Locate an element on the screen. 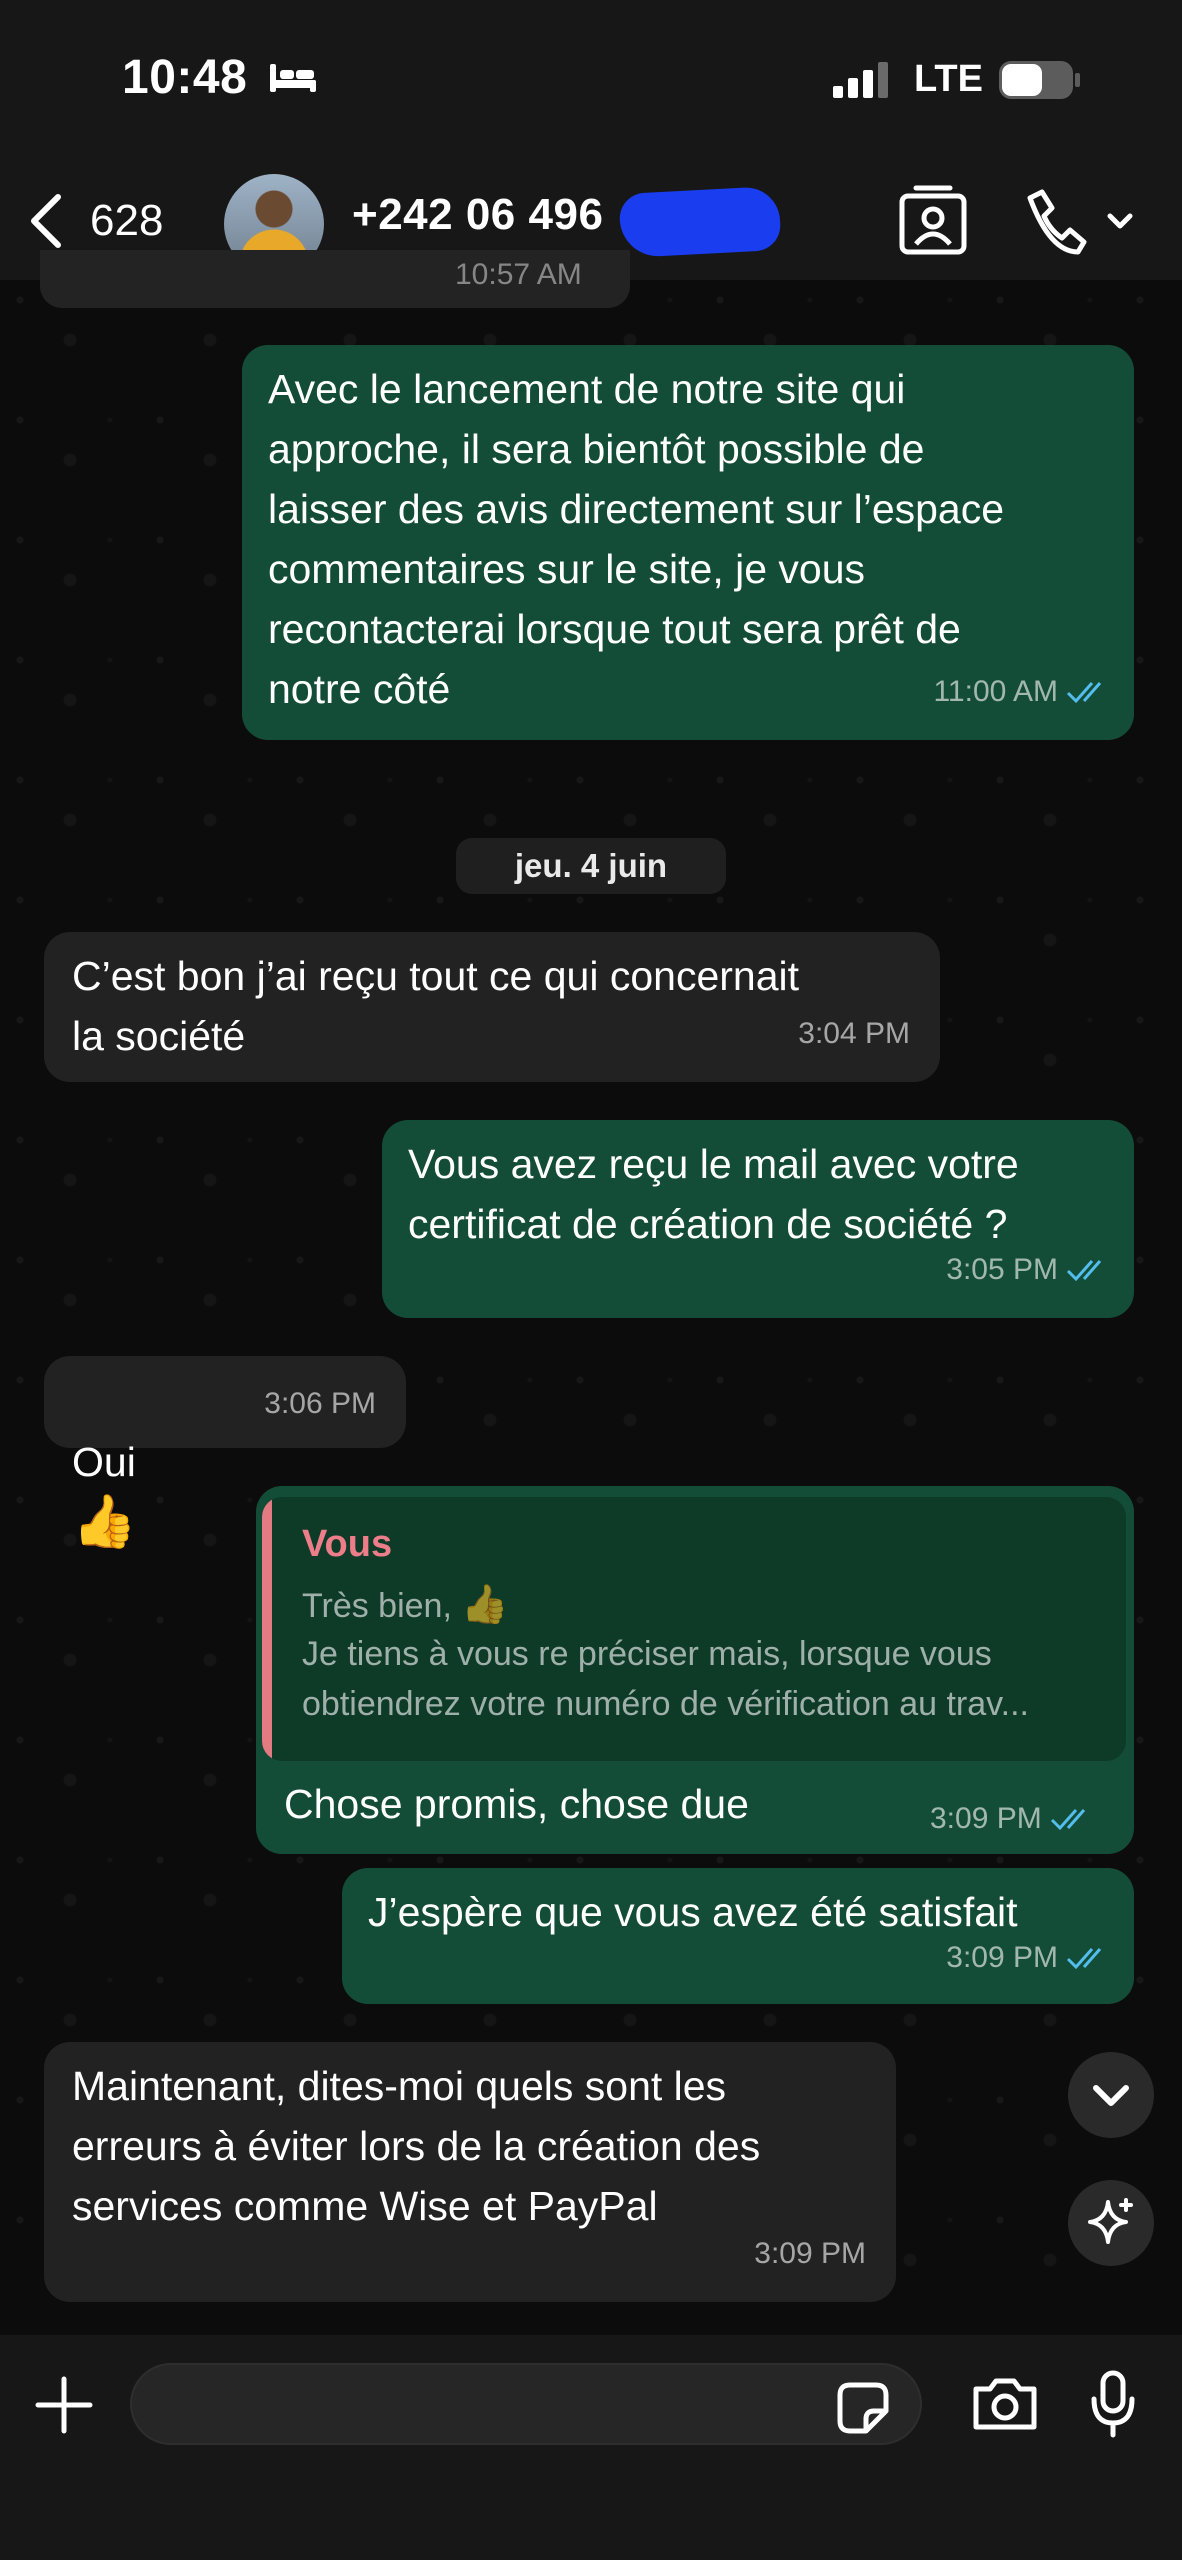  message-time: 11:00 AM is located at coordinates (995, 691).